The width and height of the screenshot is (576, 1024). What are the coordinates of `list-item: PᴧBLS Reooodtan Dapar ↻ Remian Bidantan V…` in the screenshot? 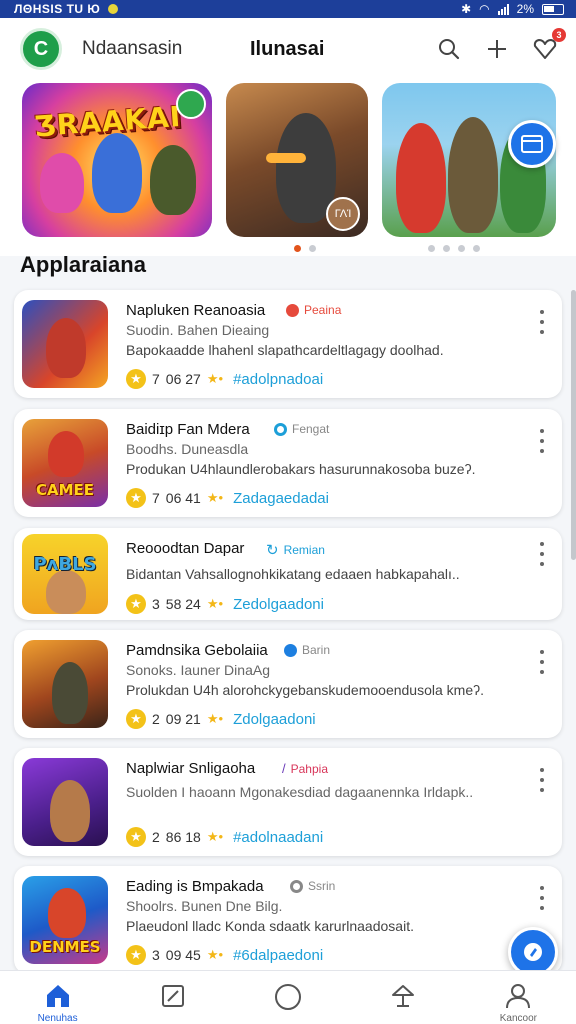 It's located at (288, 574).